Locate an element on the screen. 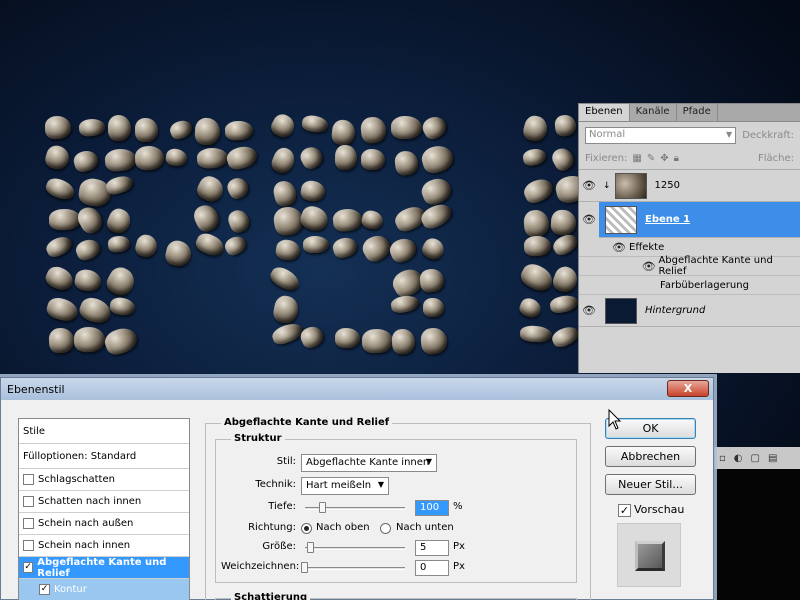 The width and height of the screenshot is (800, 600). soften-unit: Px is located at coordinates (459, 566).